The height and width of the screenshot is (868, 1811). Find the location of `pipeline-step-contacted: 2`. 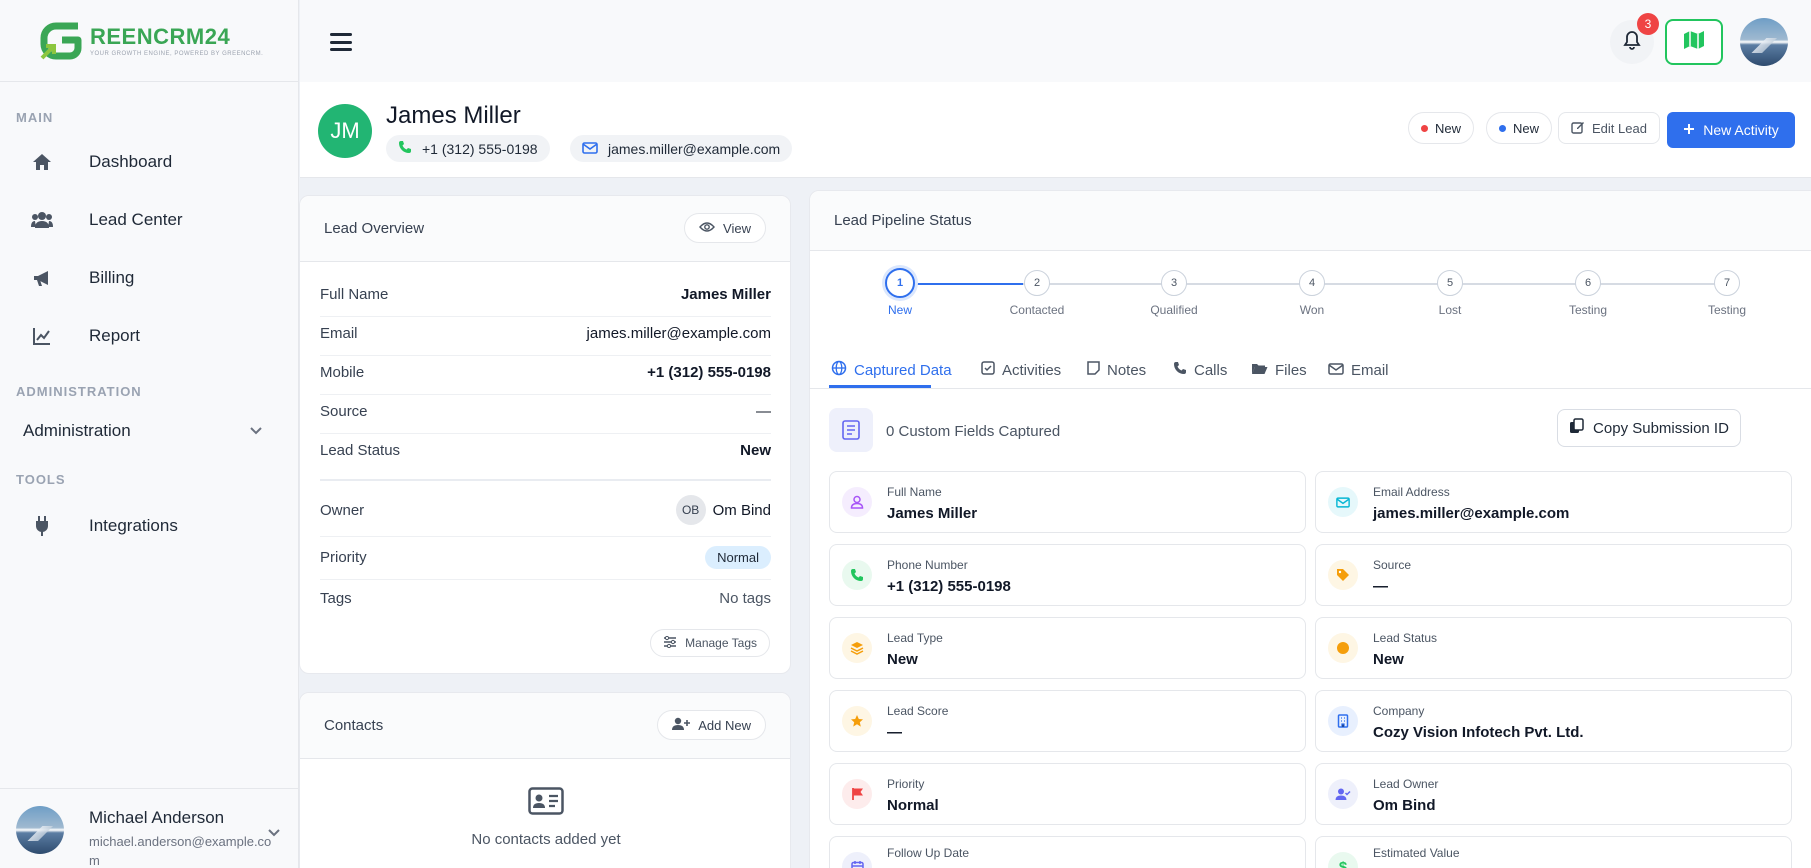

pipeline-step-contacted: 2 is located at coordinates (1037, 283).